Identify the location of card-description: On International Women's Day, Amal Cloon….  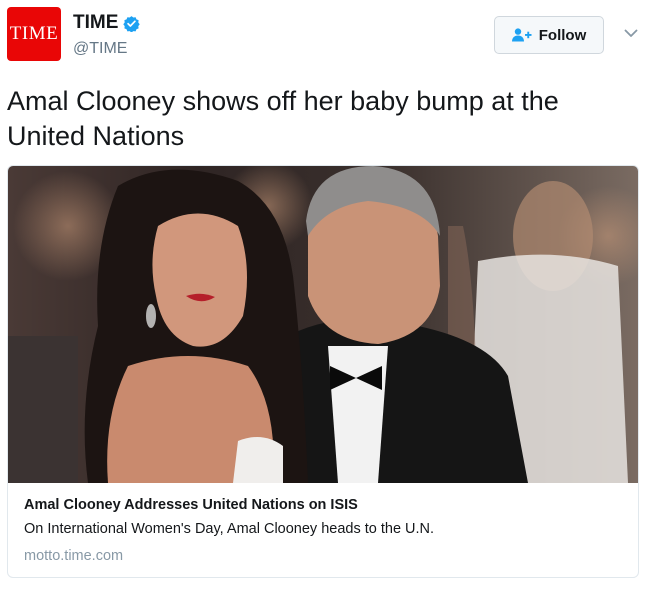
(229, 529).